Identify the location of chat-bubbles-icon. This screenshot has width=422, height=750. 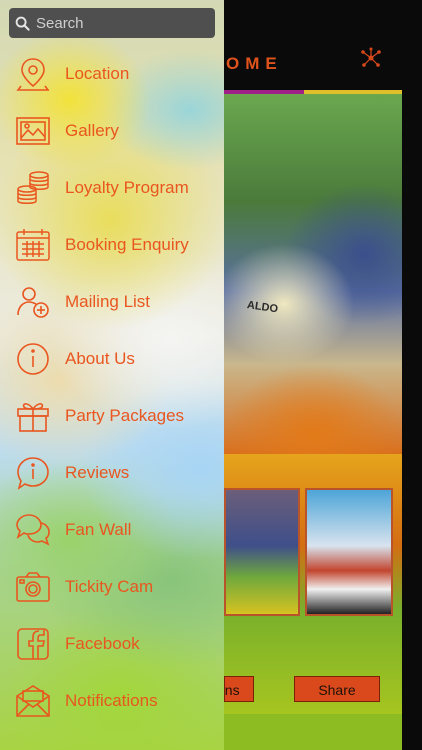
(33, 530).